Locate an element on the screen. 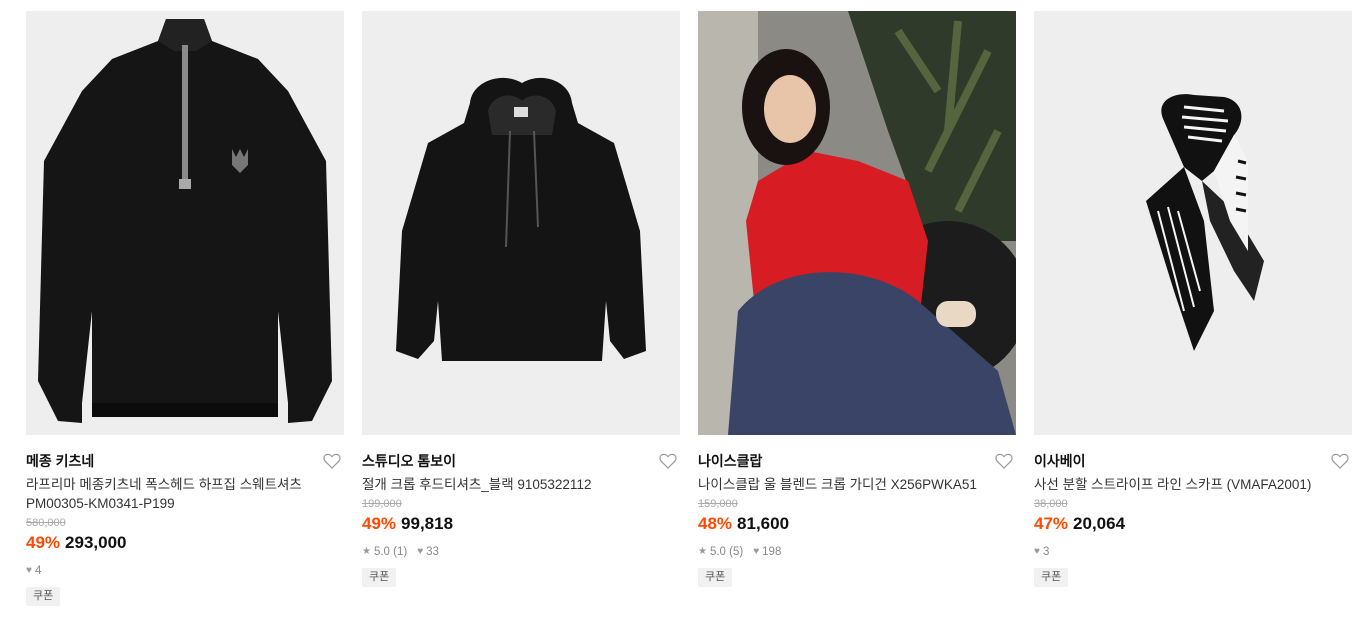 The image size is (1362, 644). discount-rate: 48% is located at coordinates (715, 523).